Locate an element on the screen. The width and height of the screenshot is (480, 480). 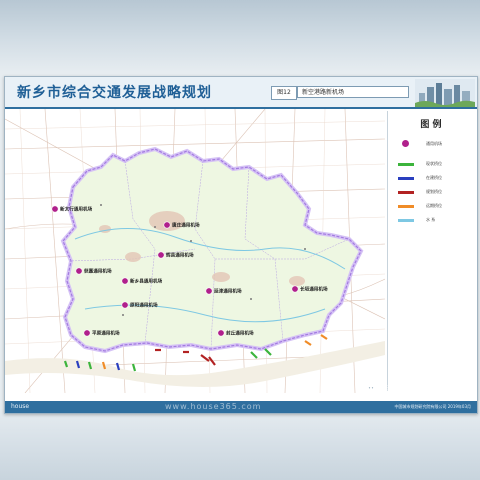
legend-item-label: 规划桥位 is located at coordinates (434, 191).